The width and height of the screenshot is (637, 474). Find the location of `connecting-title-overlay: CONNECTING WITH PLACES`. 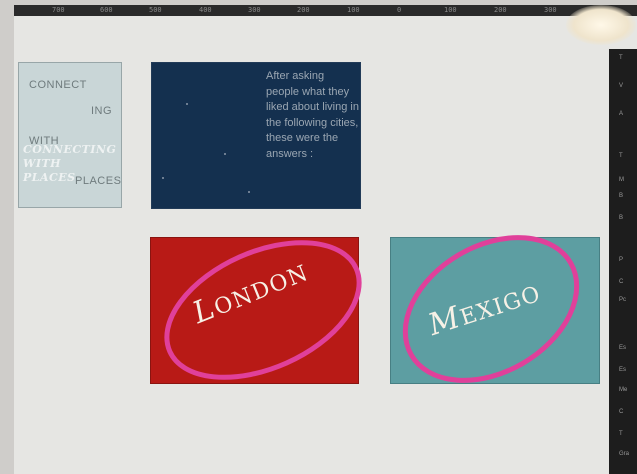

connecting-title-overlay: CONNECTING WITH PLACES is located at coordinates (69, 164).